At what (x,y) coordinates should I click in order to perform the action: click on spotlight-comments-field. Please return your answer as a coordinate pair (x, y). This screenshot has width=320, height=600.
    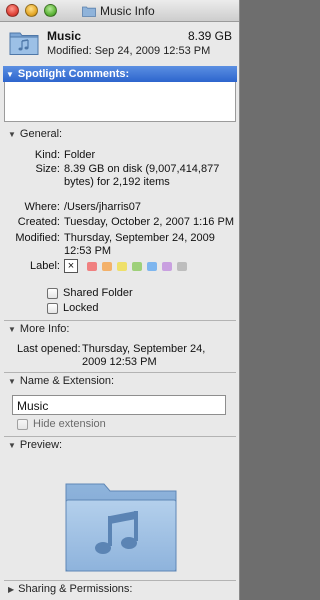
    Looking at the image, I should click on (120, 102).